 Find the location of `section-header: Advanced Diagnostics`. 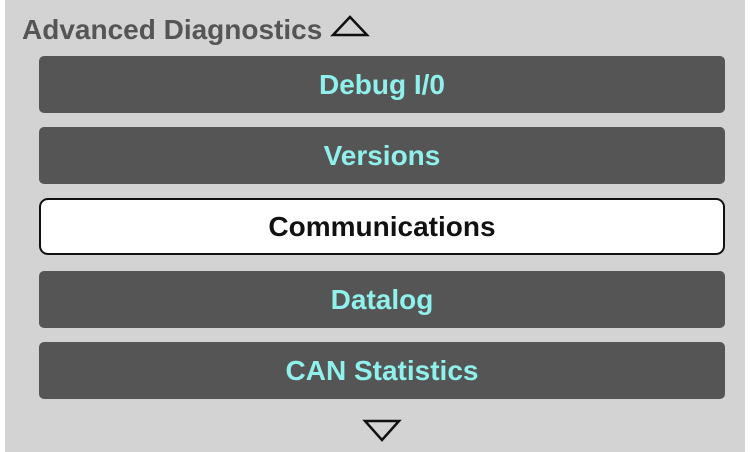

section-header: Advanced Diagnostics is located at coordinates (196, 30).